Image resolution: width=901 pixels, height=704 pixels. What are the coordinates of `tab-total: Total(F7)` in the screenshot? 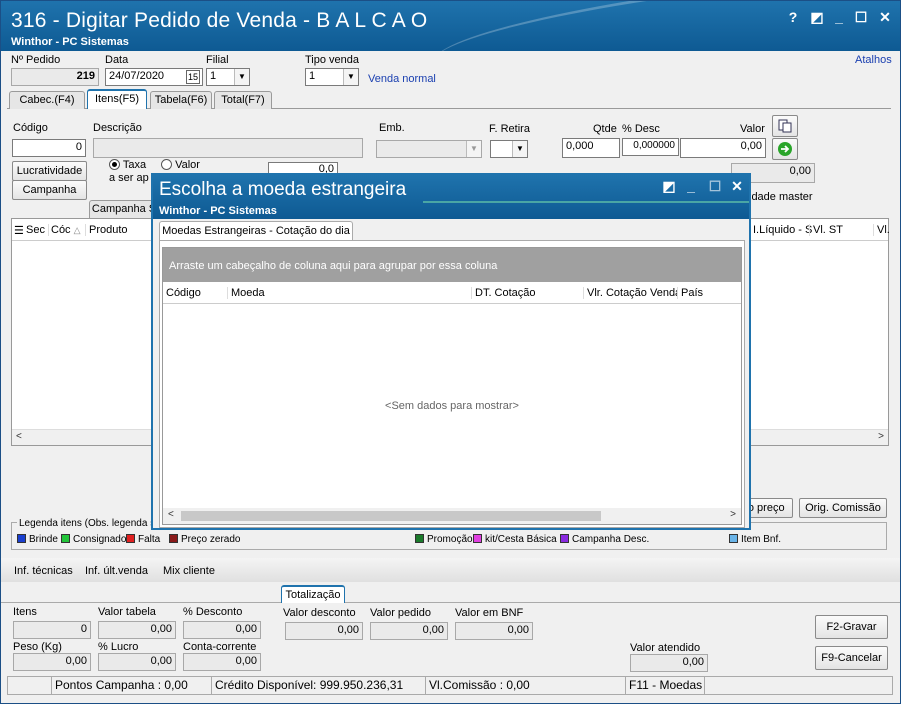 It's located at (243, 100).